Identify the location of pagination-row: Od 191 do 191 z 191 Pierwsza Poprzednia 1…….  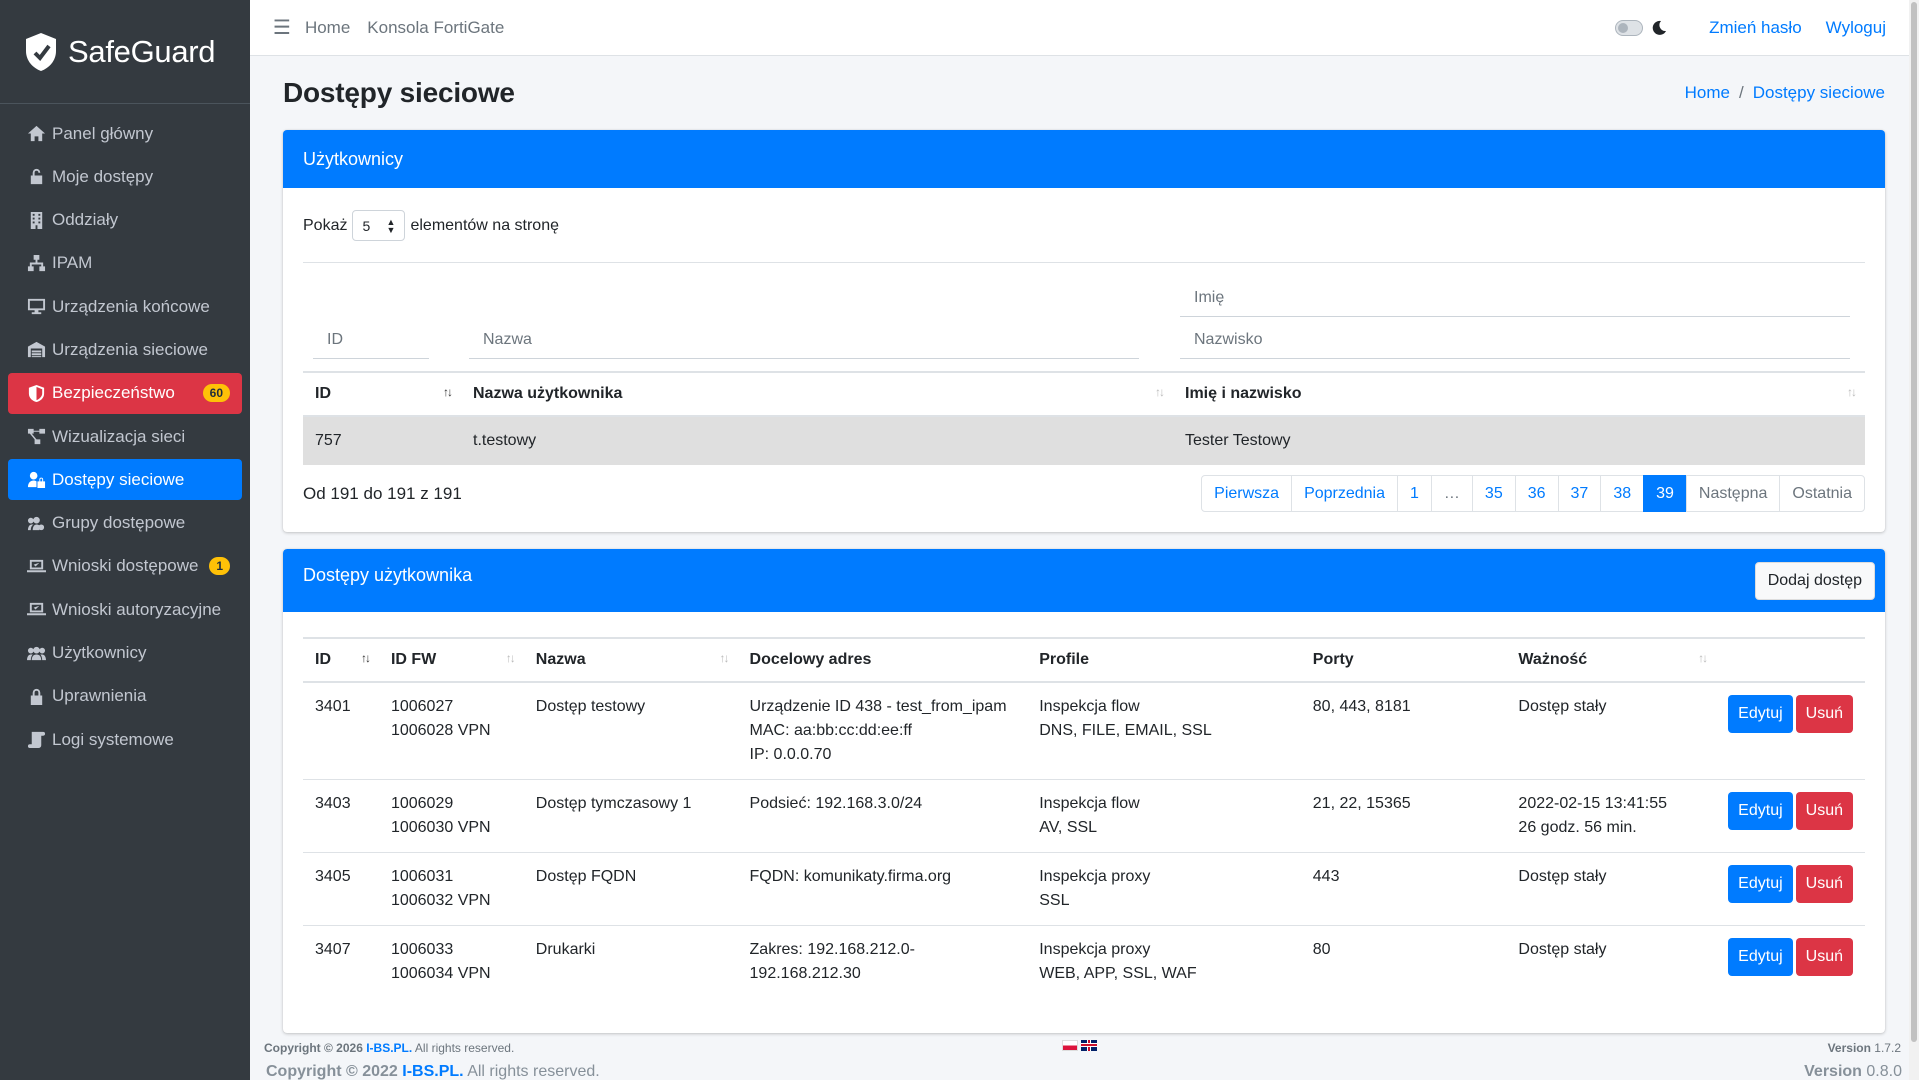
(1084, 493).